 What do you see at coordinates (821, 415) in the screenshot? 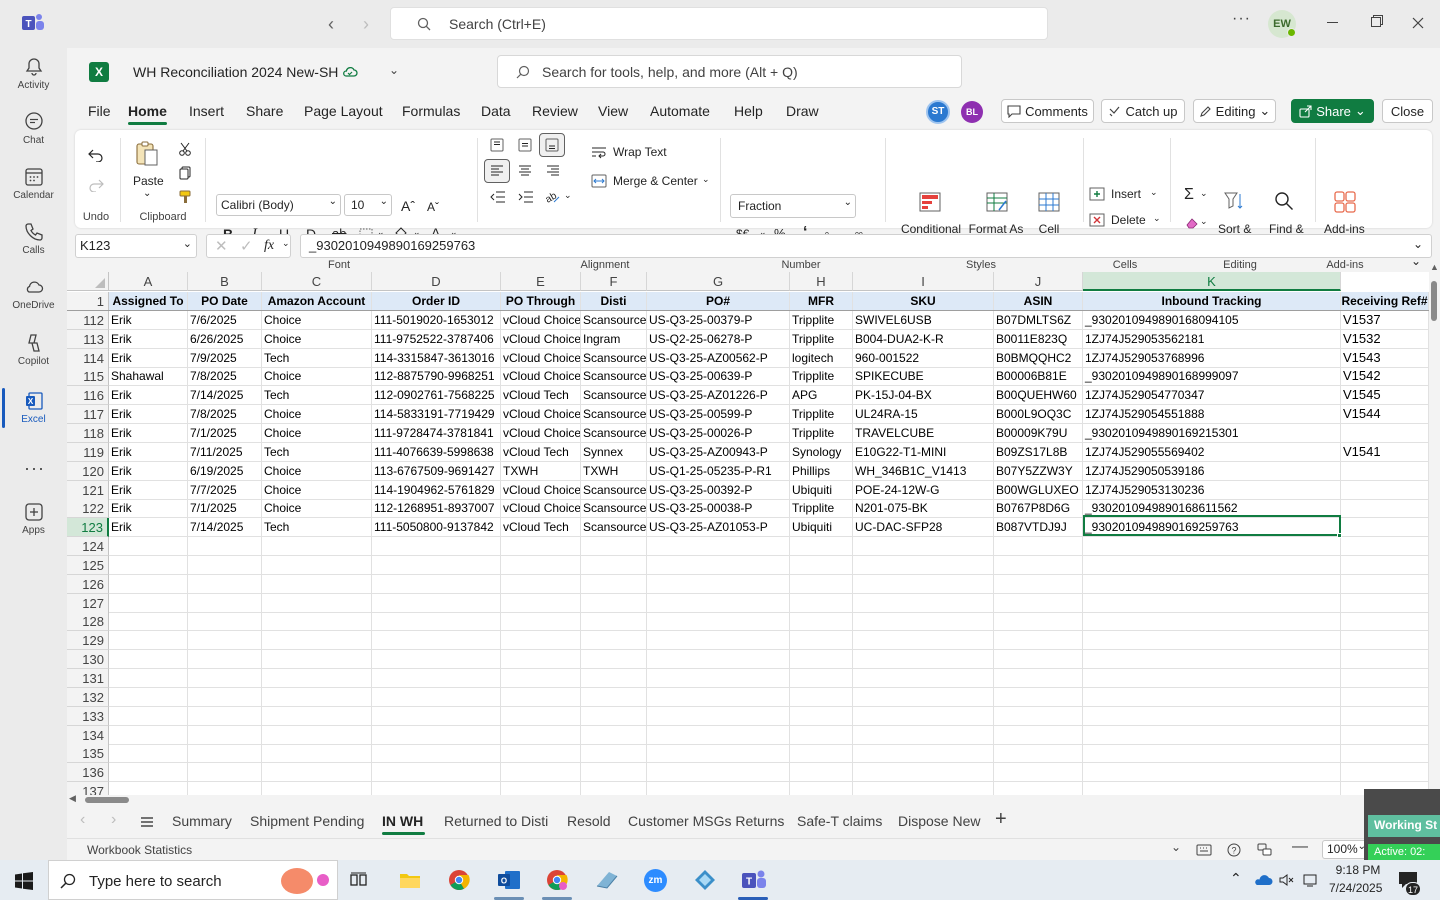
I see `table-cell: Tripplite` at bounding box center [821, 415].